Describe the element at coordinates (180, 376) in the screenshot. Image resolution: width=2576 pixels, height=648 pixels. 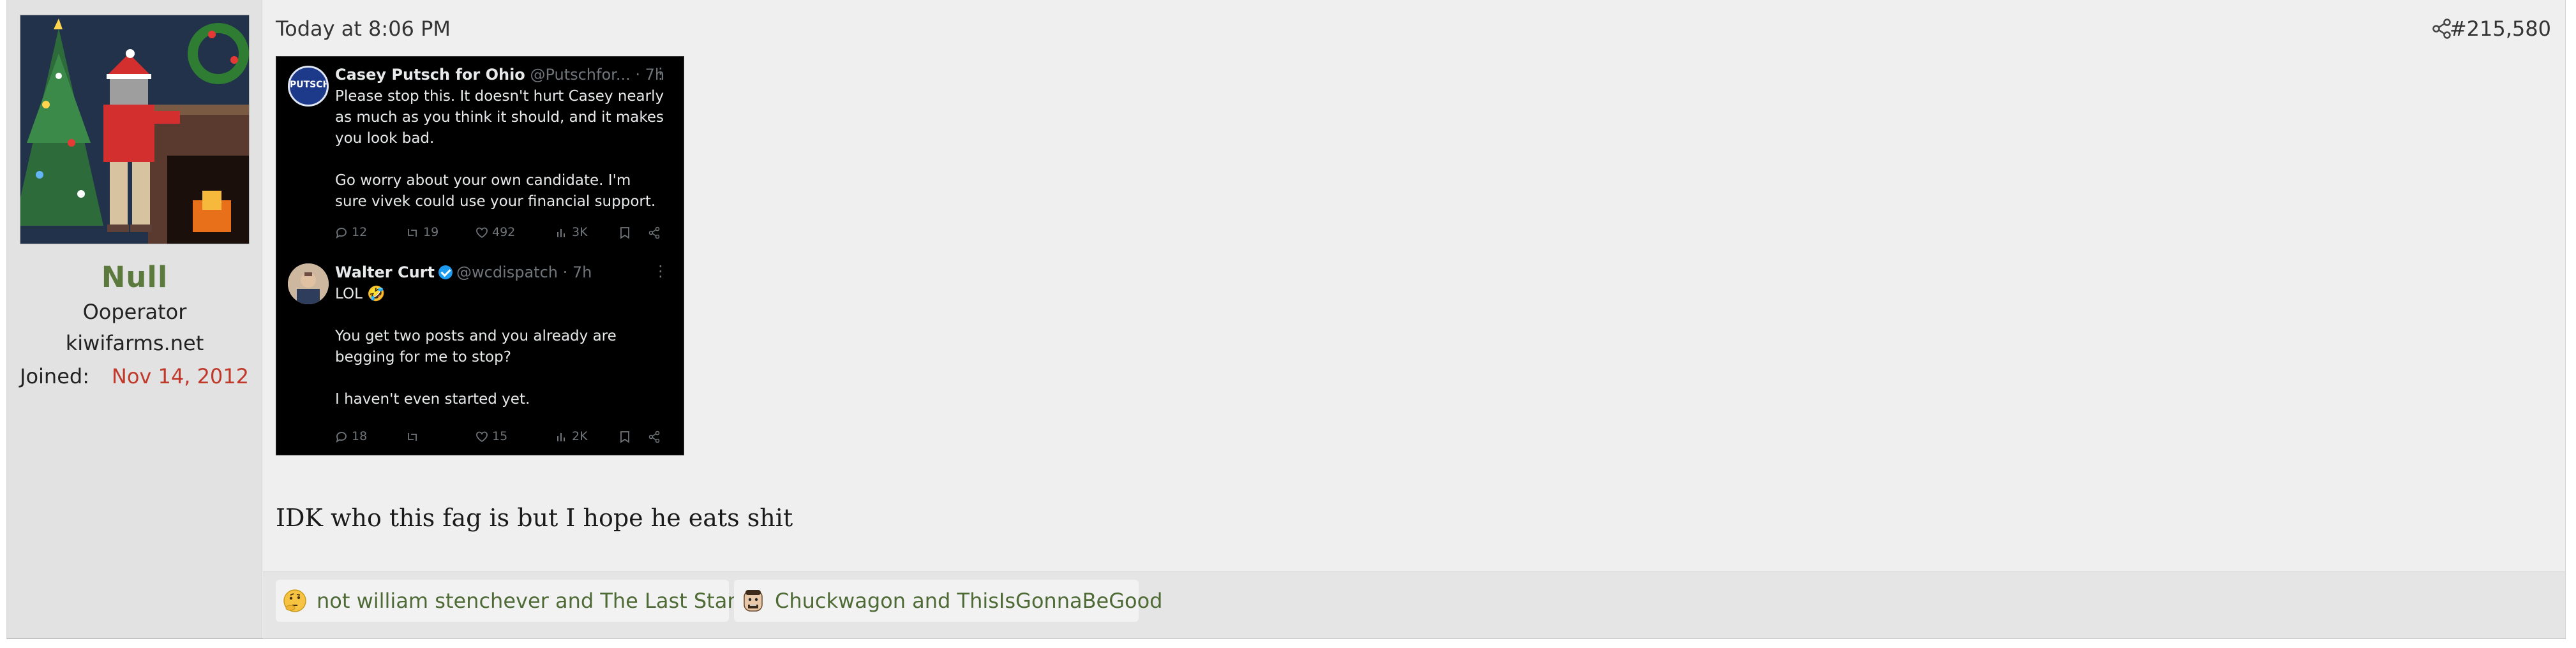
I see `joined-date: Nov 14, 2012` at that location.